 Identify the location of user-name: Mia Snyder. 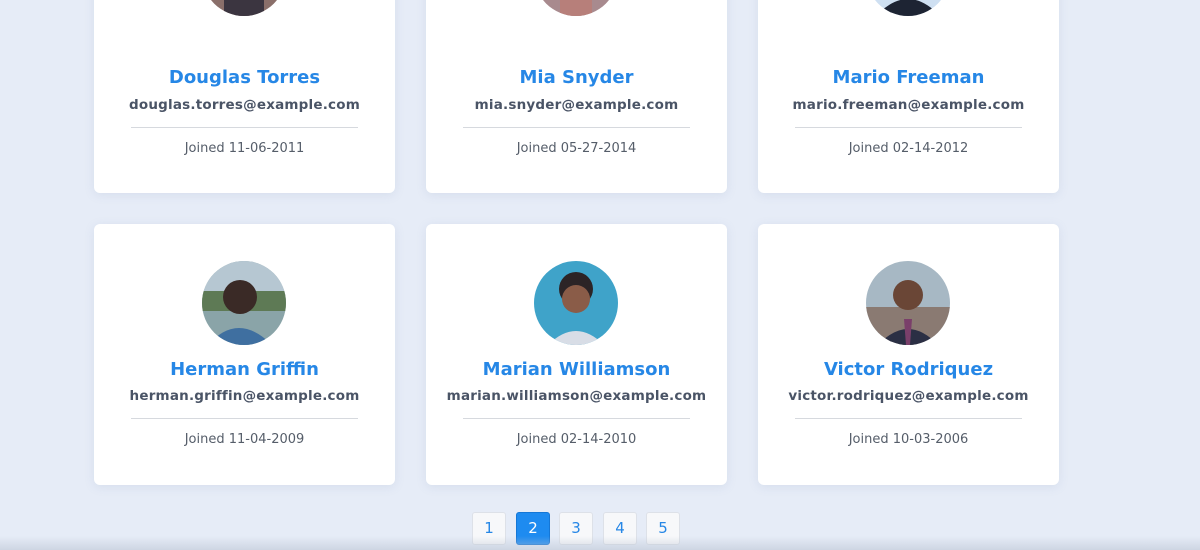
(576, 77).